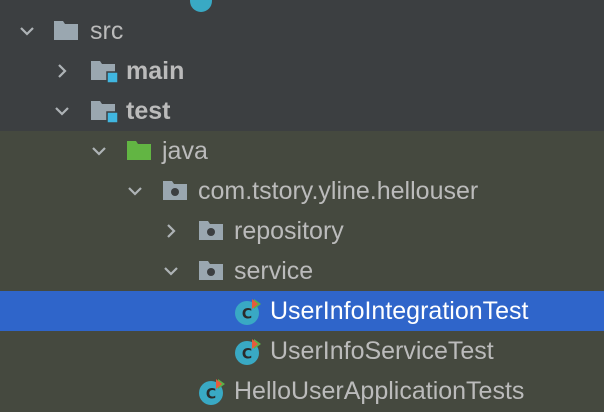  Describe the element at coordinates (338, 191) in the screenshot. I see `tree-item-label: com.tstory.yline.hellouser` at that location.